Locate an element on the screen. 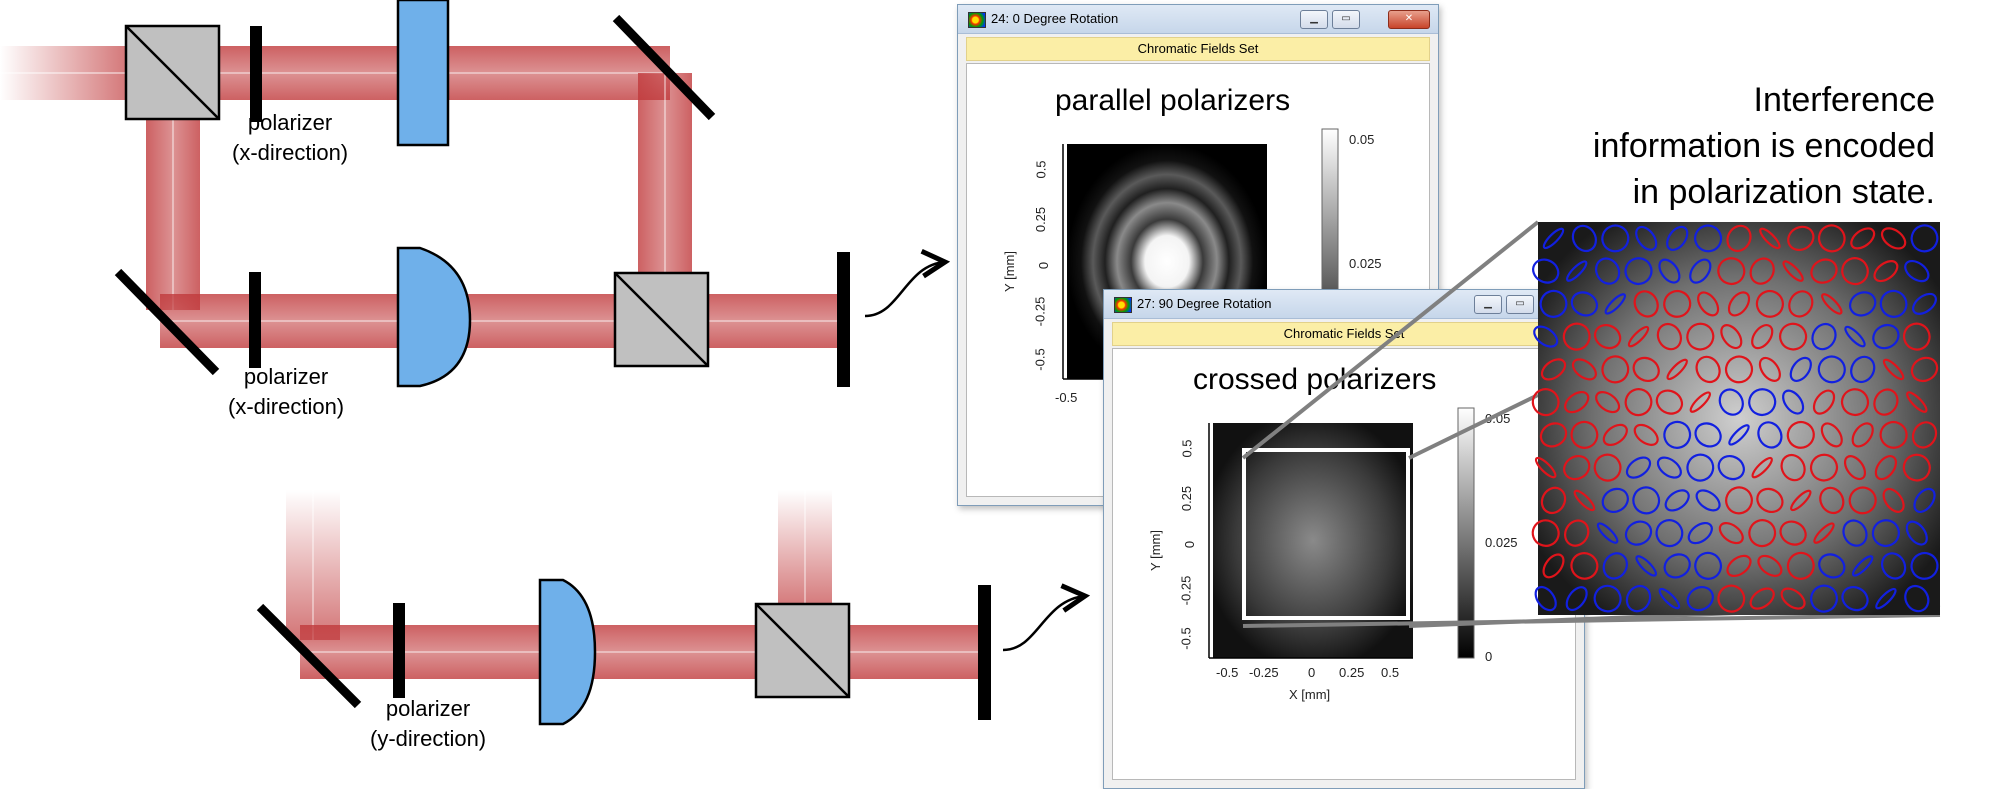 The width and height of the screenshot is (2000, 789). x-tick: 0.5 is located at coordinates (1390, 672).